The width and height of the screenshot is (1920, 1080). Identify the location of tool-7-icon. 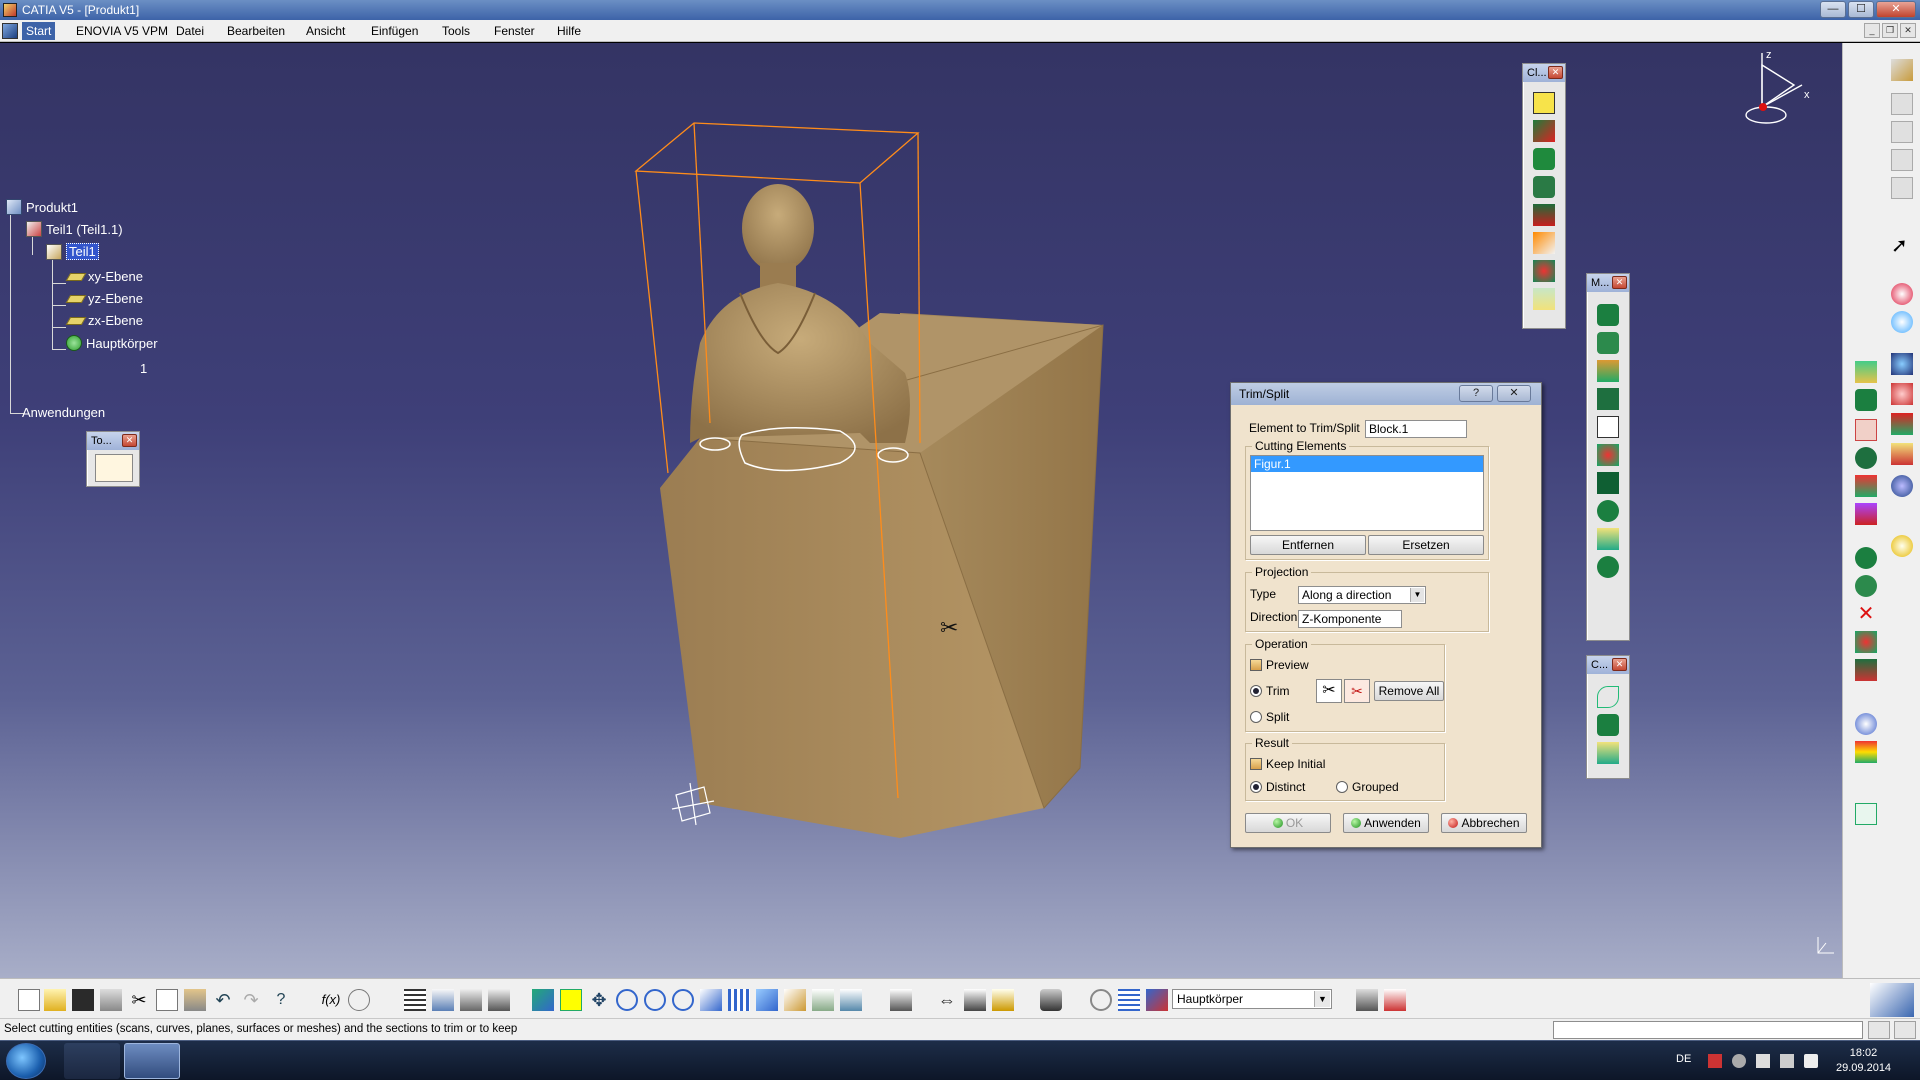
(1608, 483).